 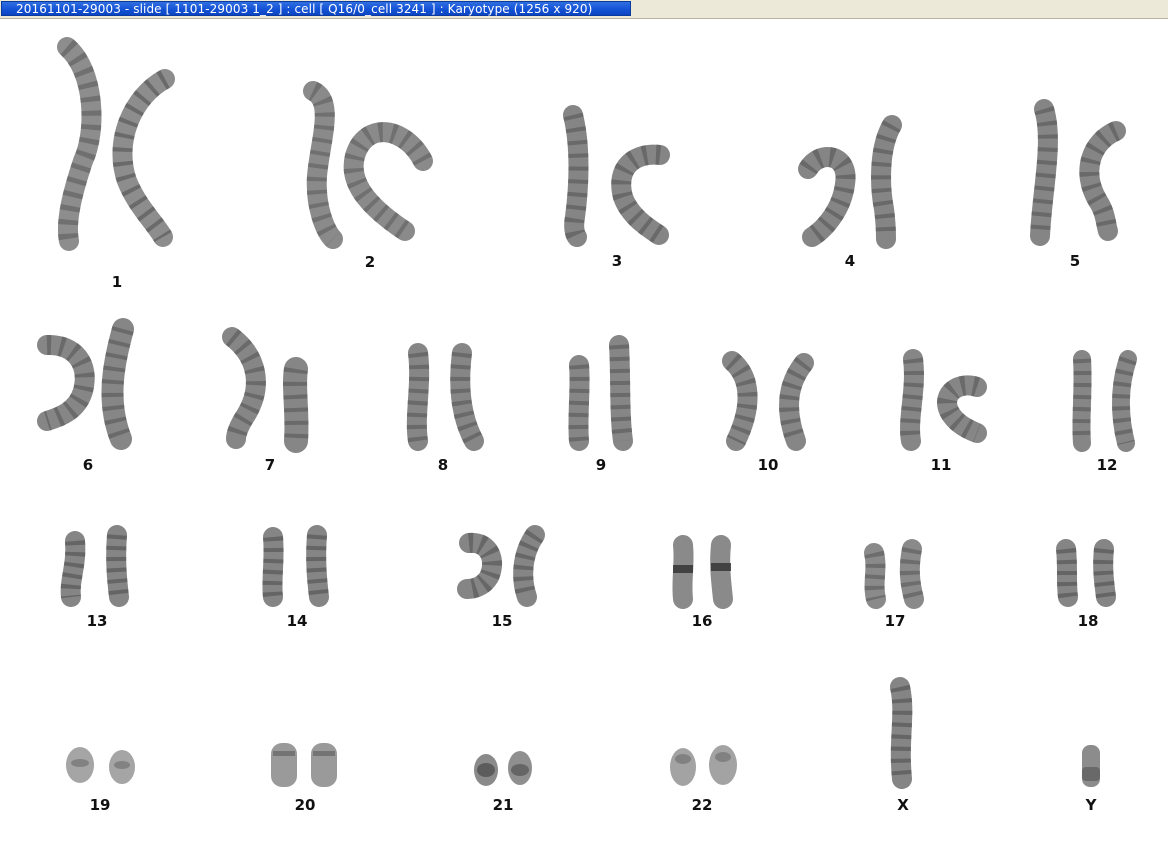 What do you see at coordinates (850, 182) in the screenshot?
I see `chromosome-pair-4-image` at bounding box center [850, 182].